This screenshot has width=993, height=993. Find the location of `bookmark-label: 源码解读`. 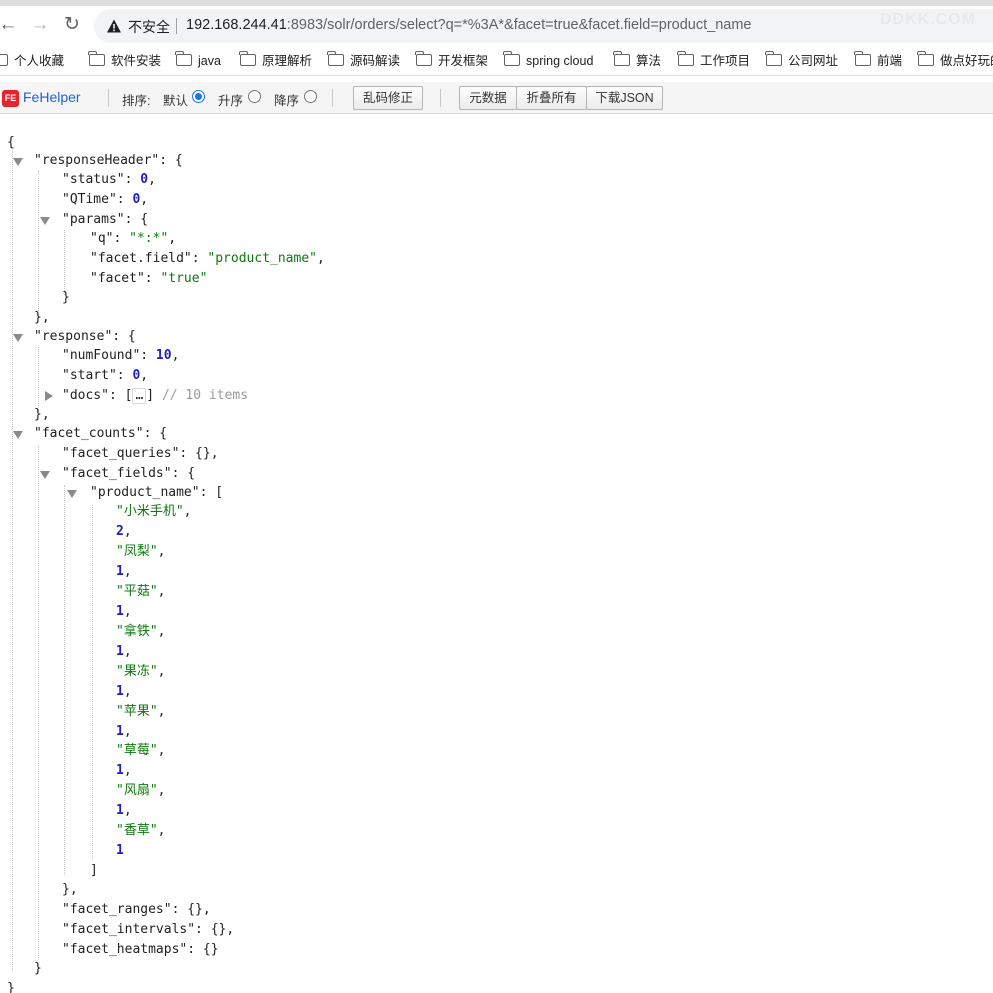

bookmark-label: 源码解读 is located at coordinates (375, 61).